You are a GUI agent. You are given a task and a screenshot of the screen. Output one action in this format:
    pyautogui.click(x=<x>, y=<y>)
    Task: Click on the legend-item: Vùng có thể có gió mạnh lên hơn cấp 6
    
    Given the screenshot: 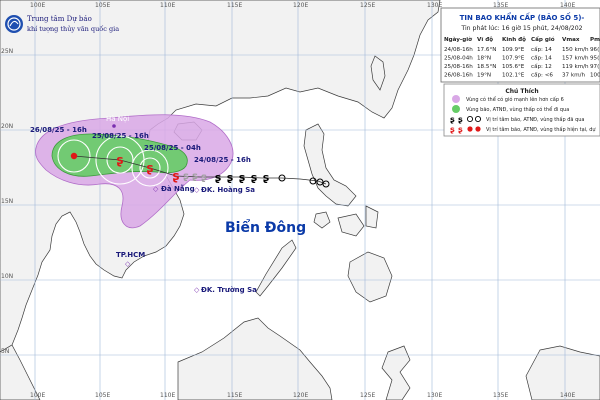 What is the action you would take?
    pyautogui.click(x=515, y=99)
    